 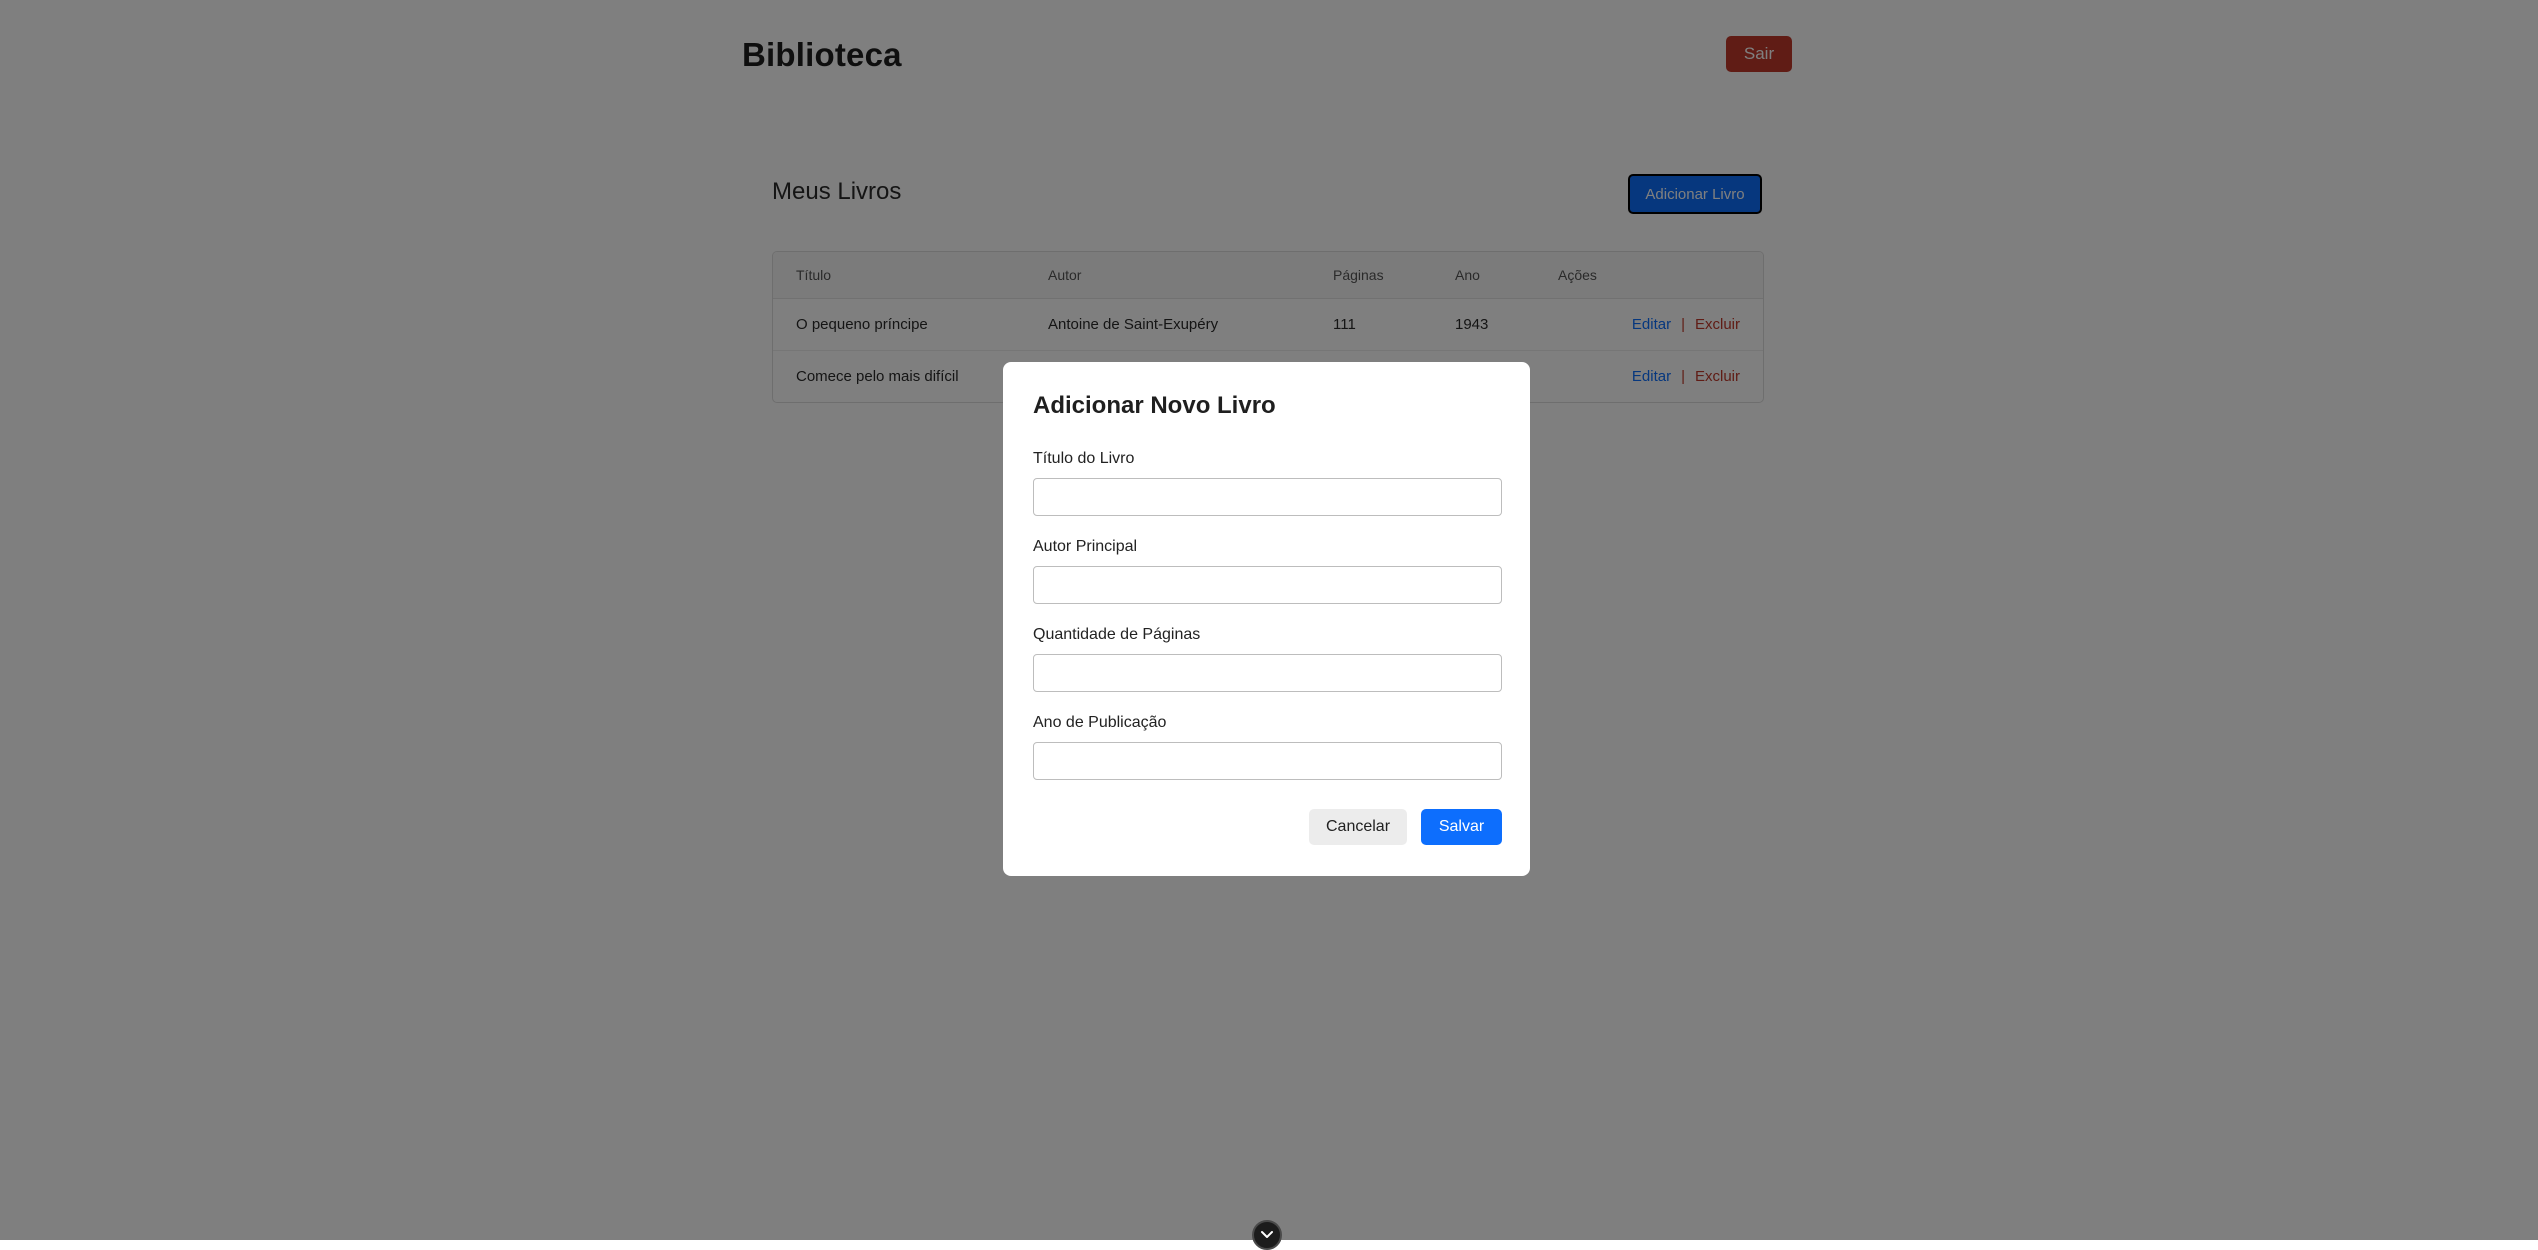 I want to click on cancel-button: Cancelar, so click(x=1358, y=827).